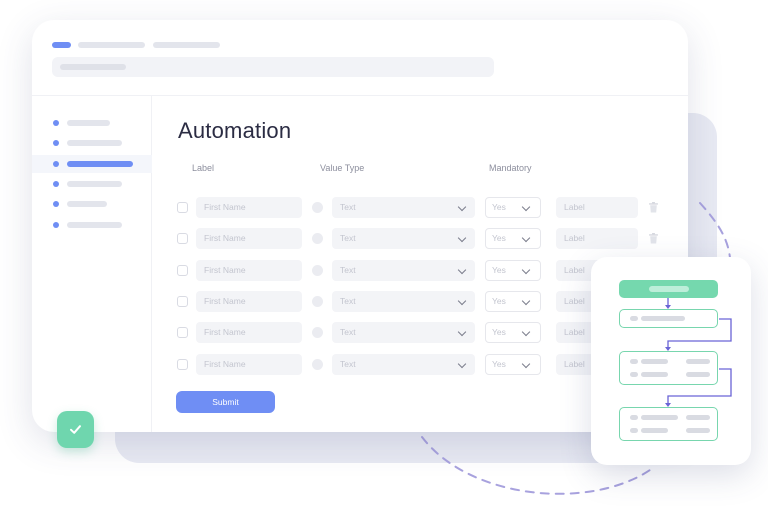 This screenshot has height=511, width=768. Describe the element at coordinates (273, 67) in the screenshot. I see `address-bar` at that location.